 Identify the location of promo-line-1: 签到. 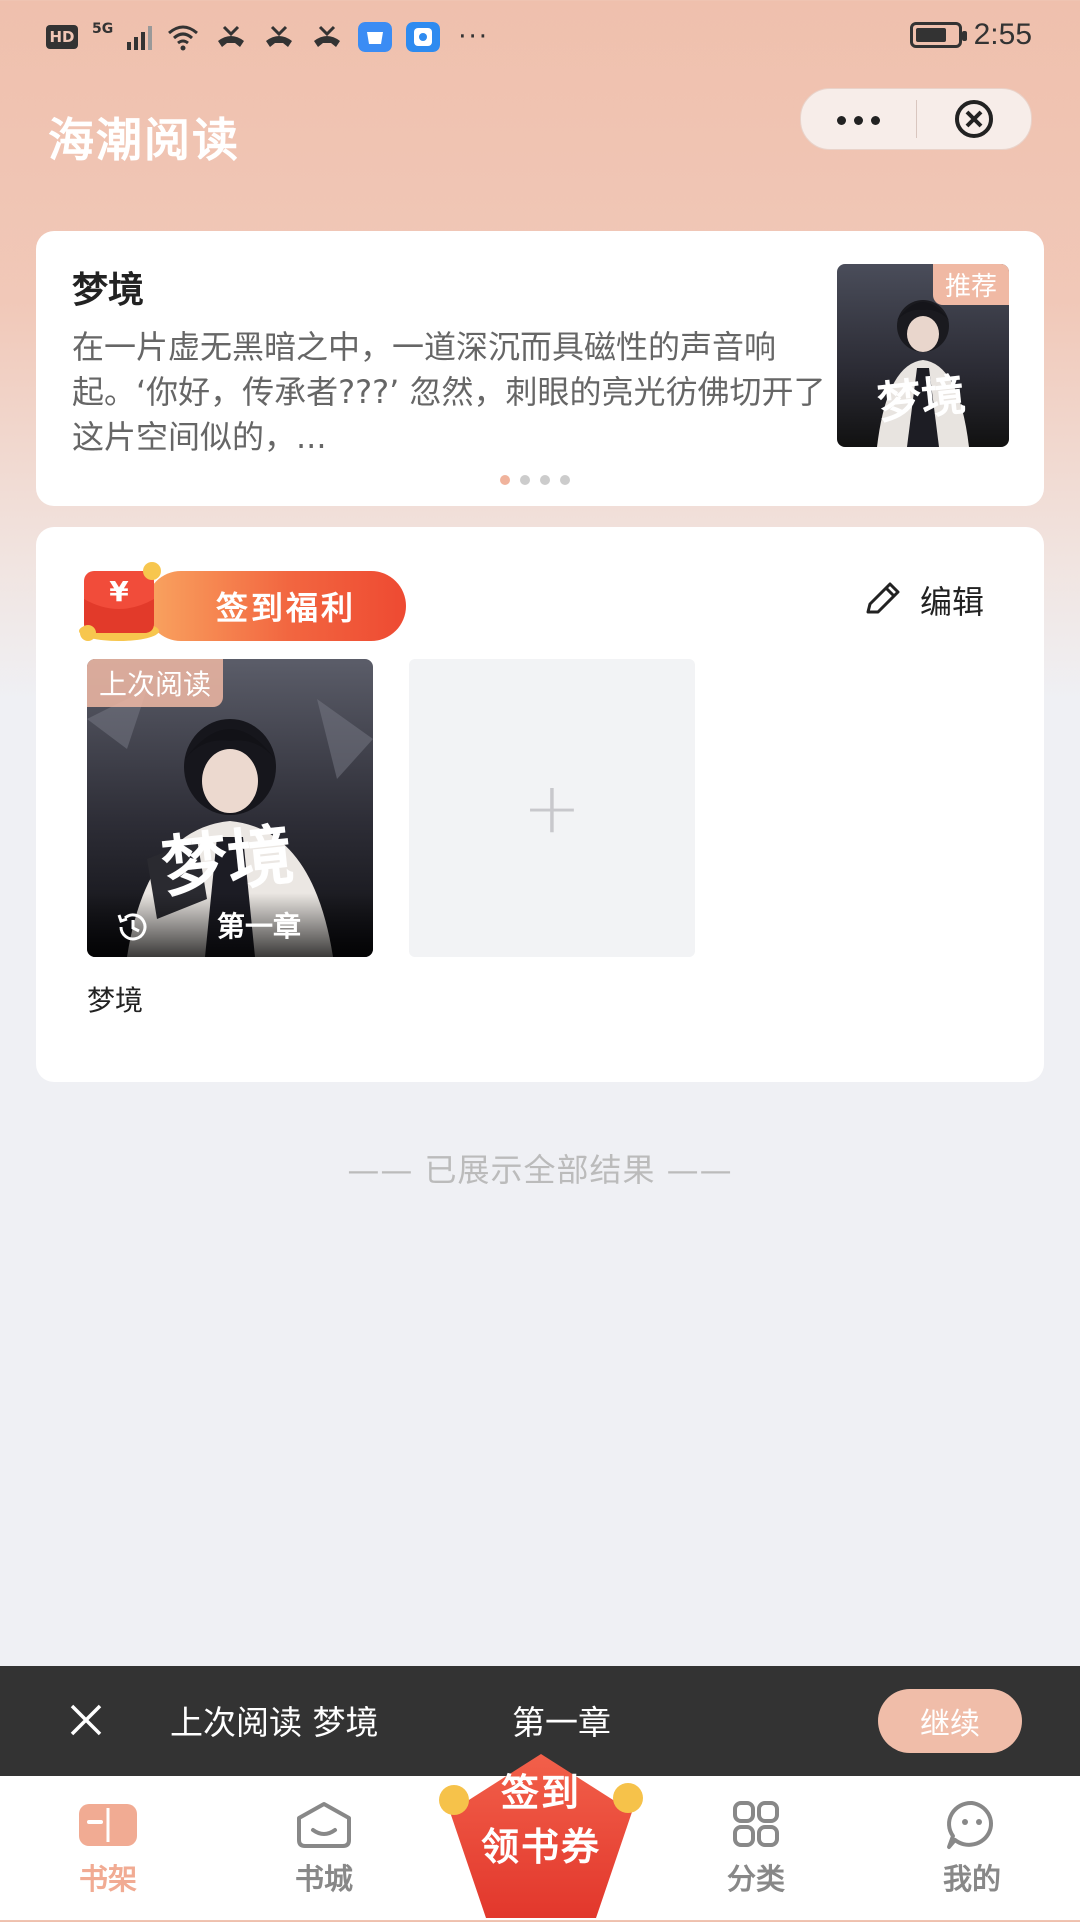
(540, 1793).